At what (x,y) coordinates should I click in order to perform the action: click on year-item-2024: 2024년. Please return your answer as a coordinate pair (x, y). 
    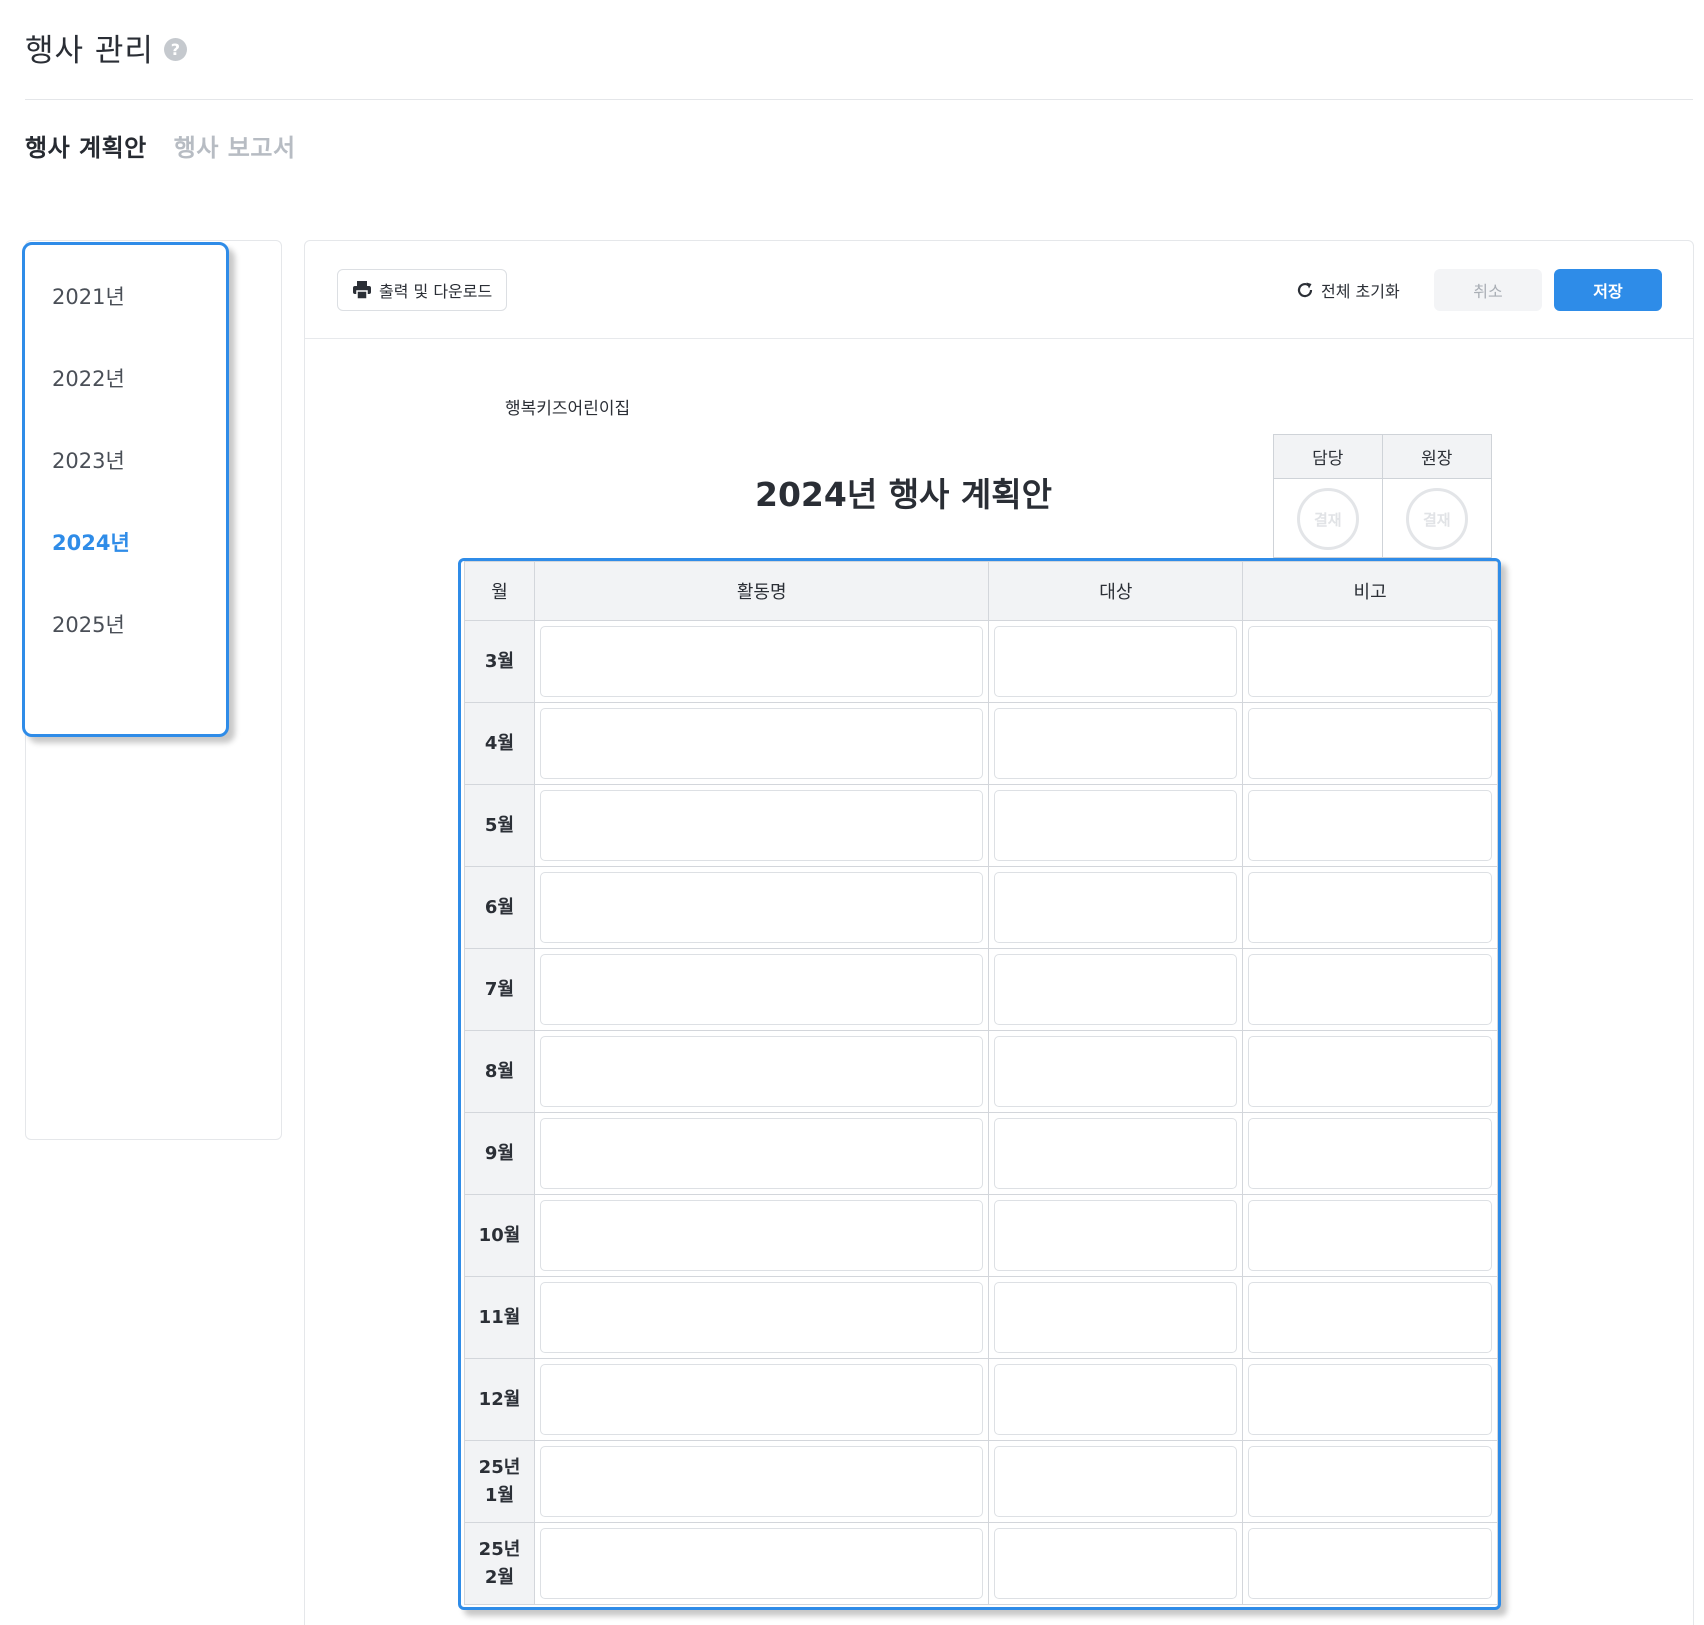
    Looking at the image, I should click on (125, 542).